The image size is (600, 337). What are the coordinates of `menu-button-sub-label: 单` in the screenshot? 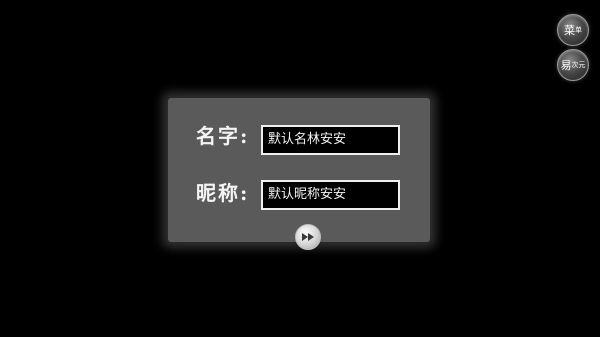 It's located at (578, 29).